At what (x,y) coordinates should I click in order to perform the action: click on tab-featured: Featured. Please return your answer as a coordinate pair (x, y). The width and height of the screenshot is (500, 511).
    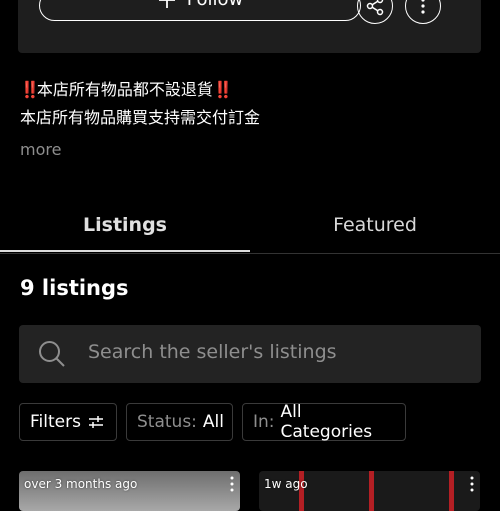
    Looking at the image, I should click on (375, 224).